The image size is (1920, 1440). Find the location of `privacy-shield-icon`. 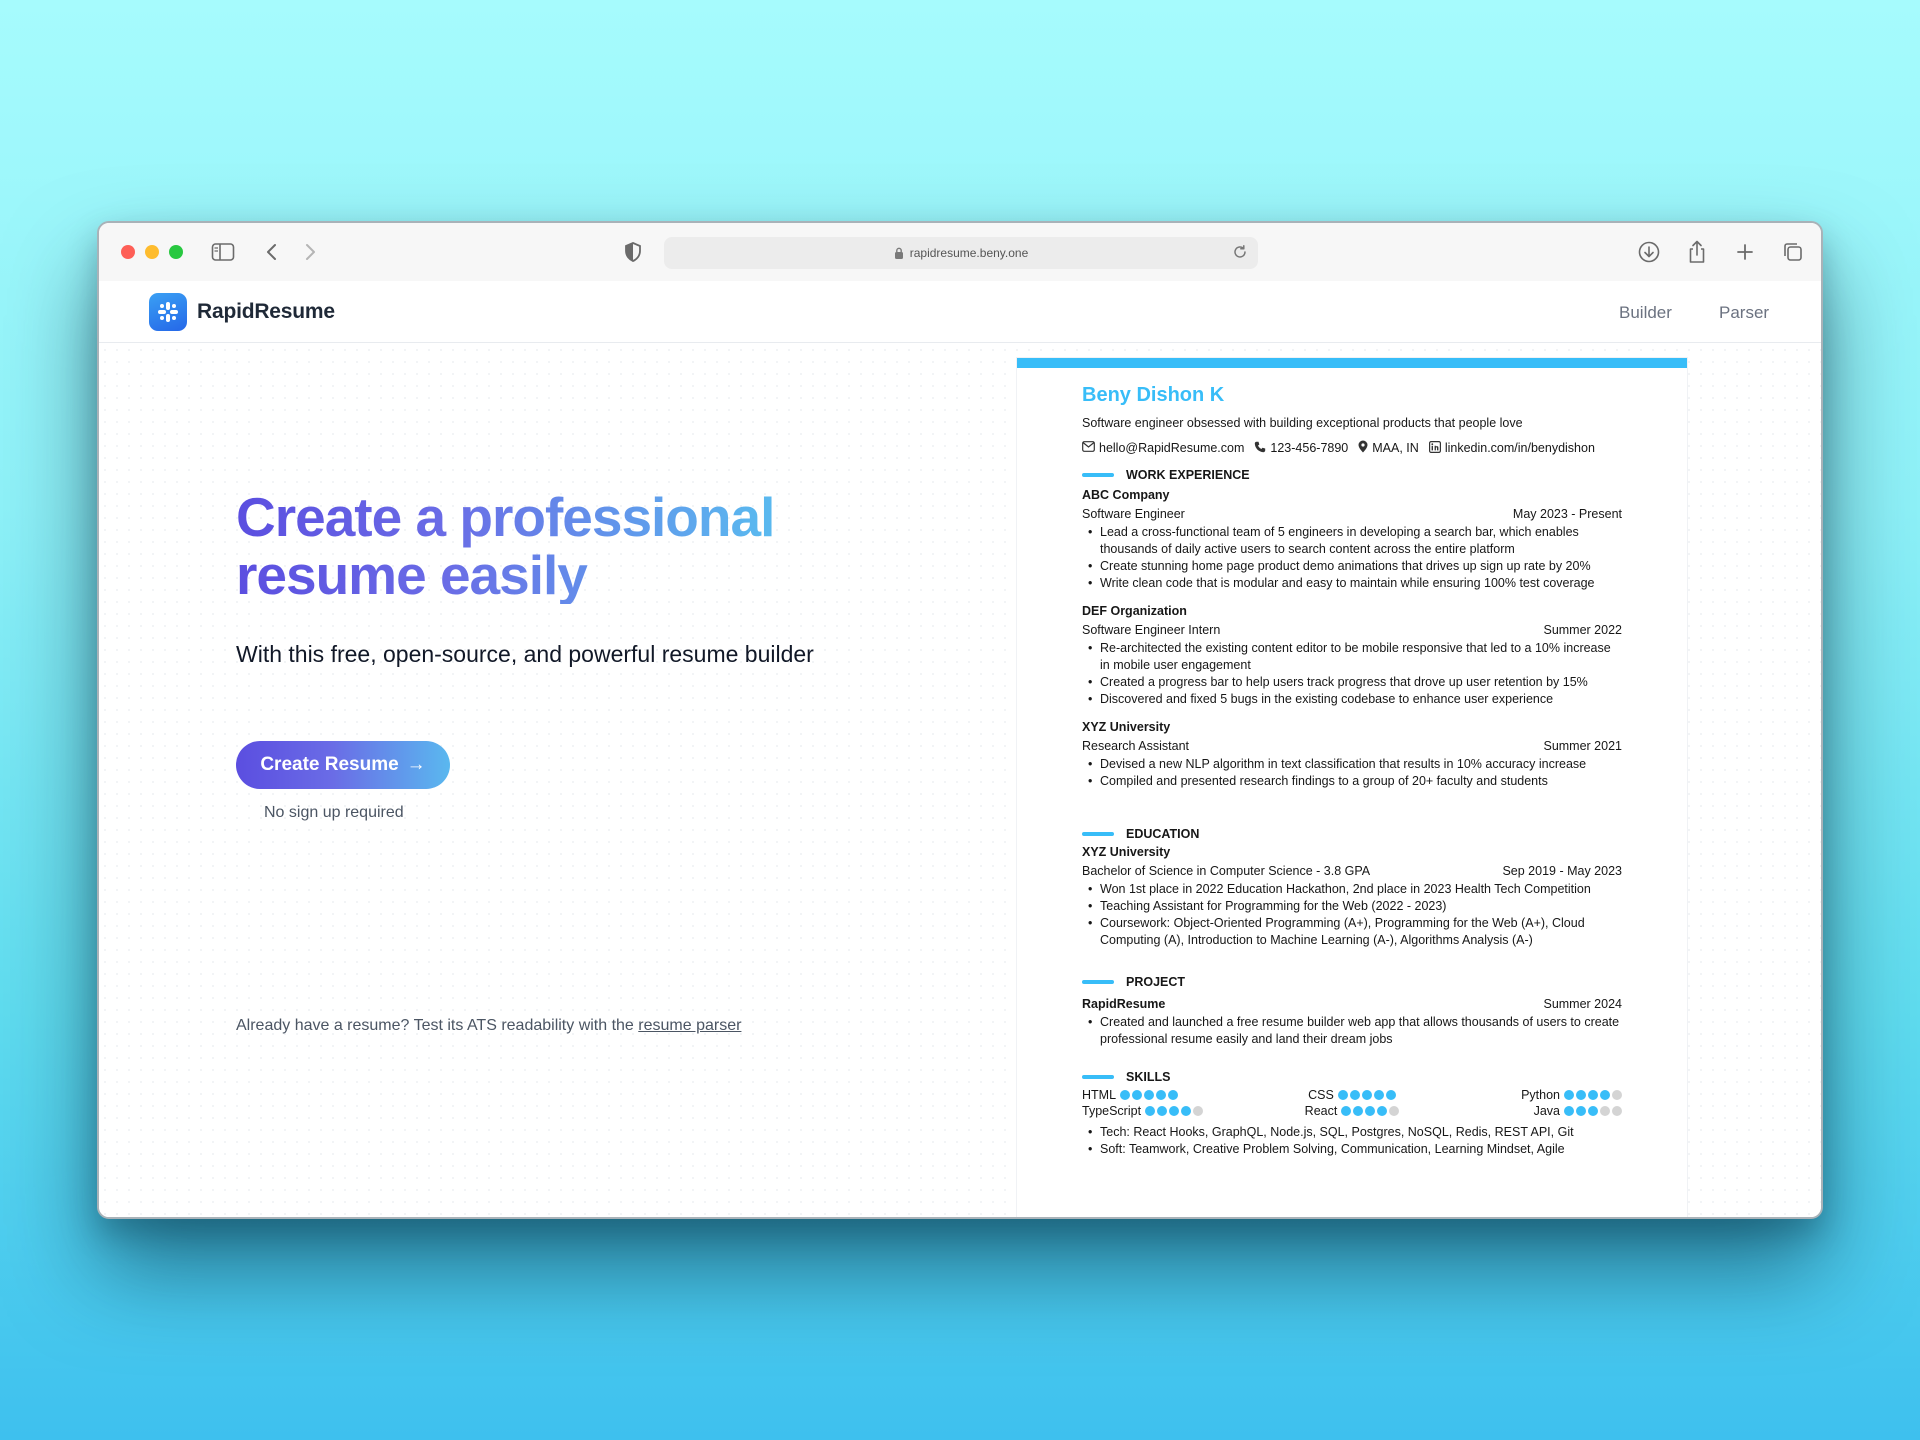

privacy-shield-icon is located at coordinates (633, 252).